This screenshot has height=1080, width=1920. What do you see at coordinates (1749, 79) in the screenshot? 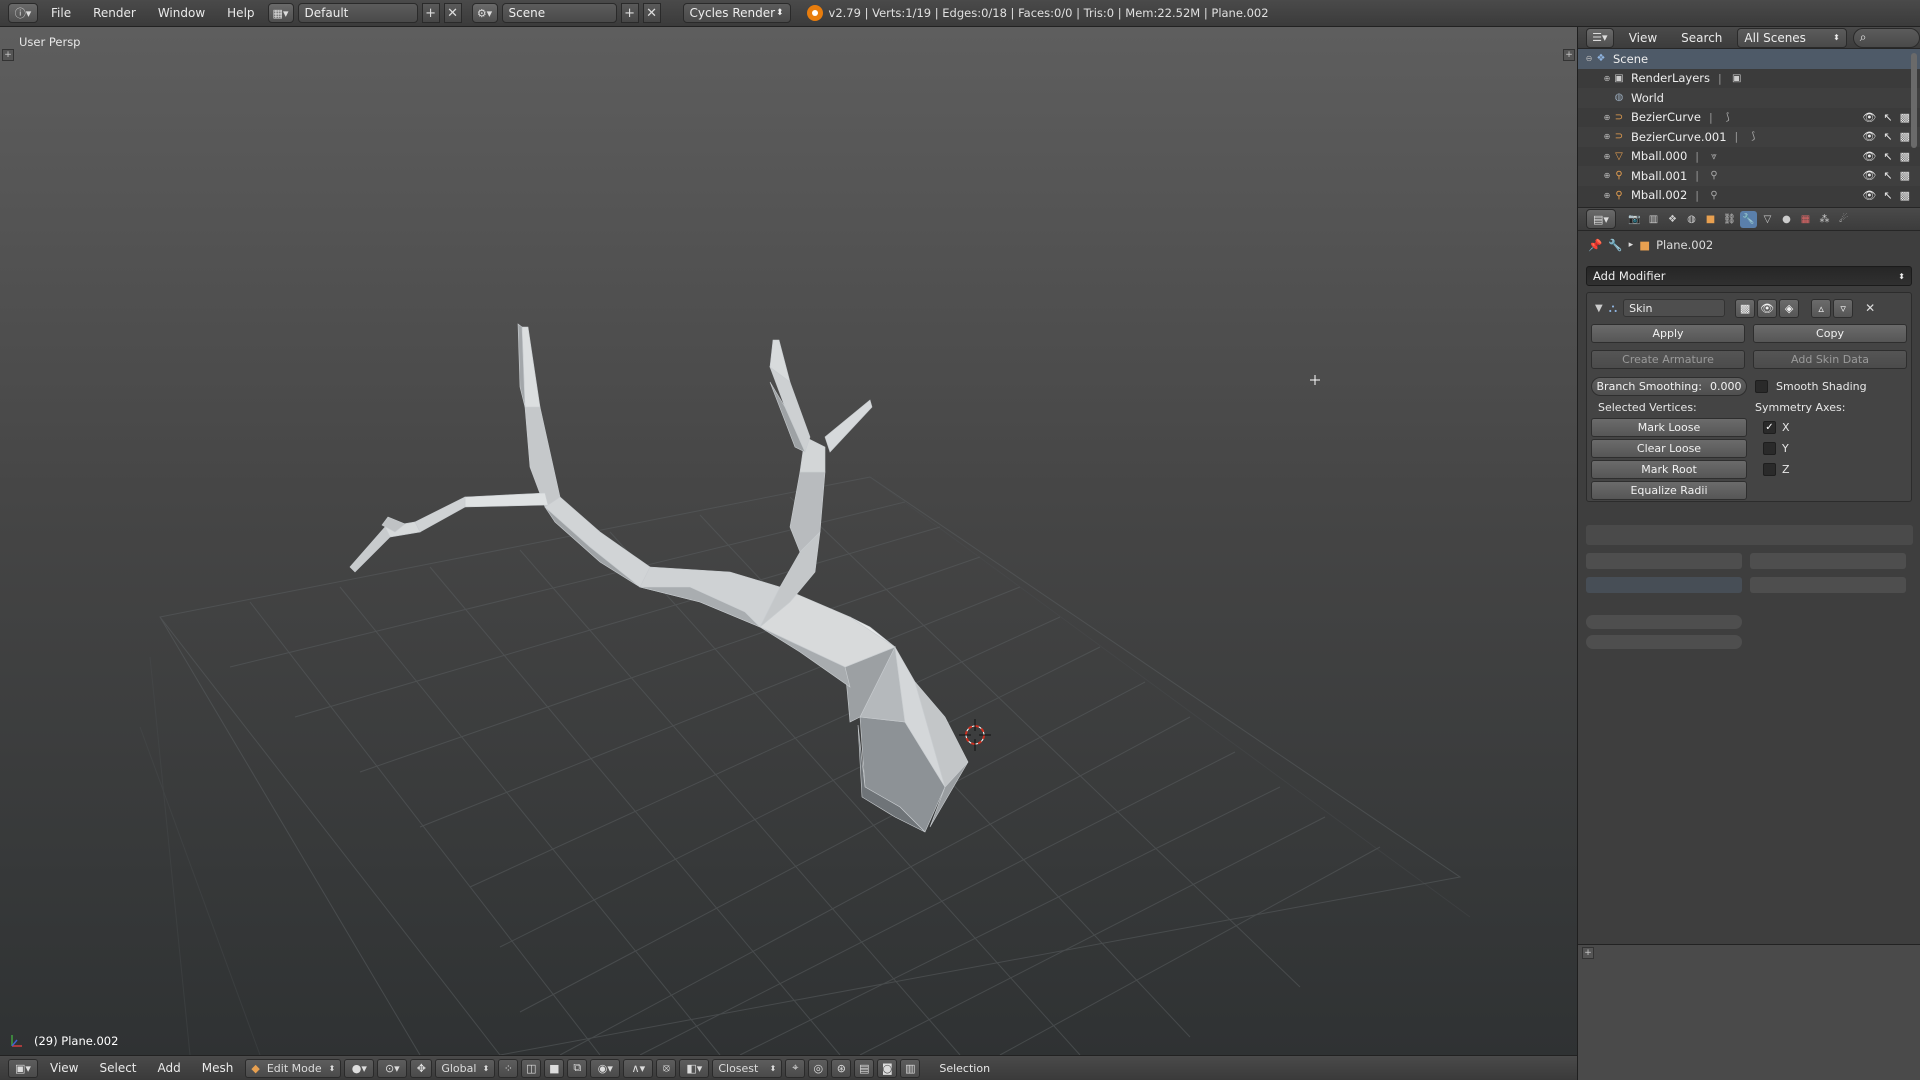
I see `outliner-row-renderlayers: ⊕ ▣ RenderLayers | ▣` at bounding box center [1749, 79].